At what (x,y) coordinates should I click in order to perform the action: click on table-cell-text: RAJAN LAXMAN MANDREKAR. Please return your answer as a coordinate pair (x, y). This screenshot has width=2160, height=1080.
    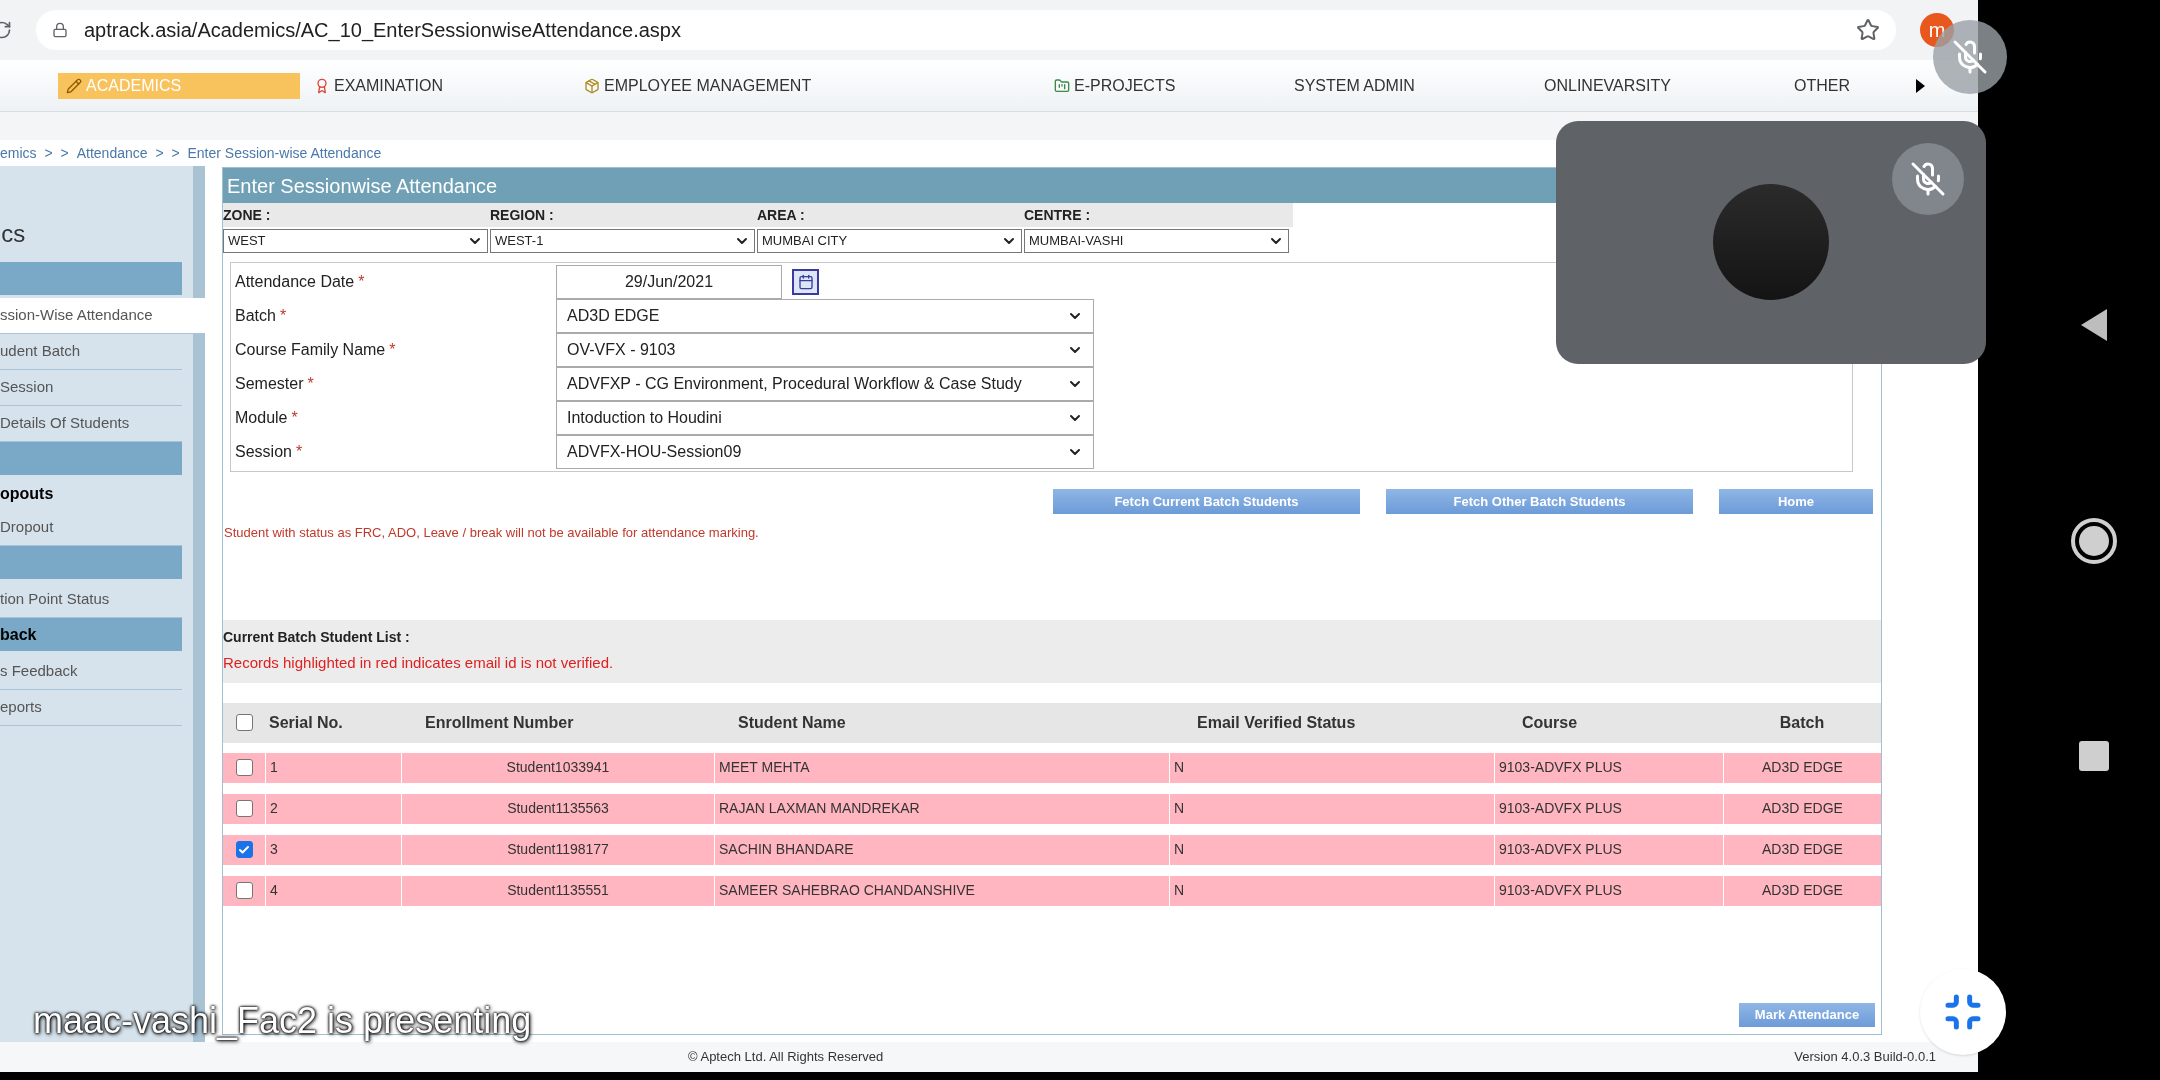
    Looking at the image, I should click on (819, 808).